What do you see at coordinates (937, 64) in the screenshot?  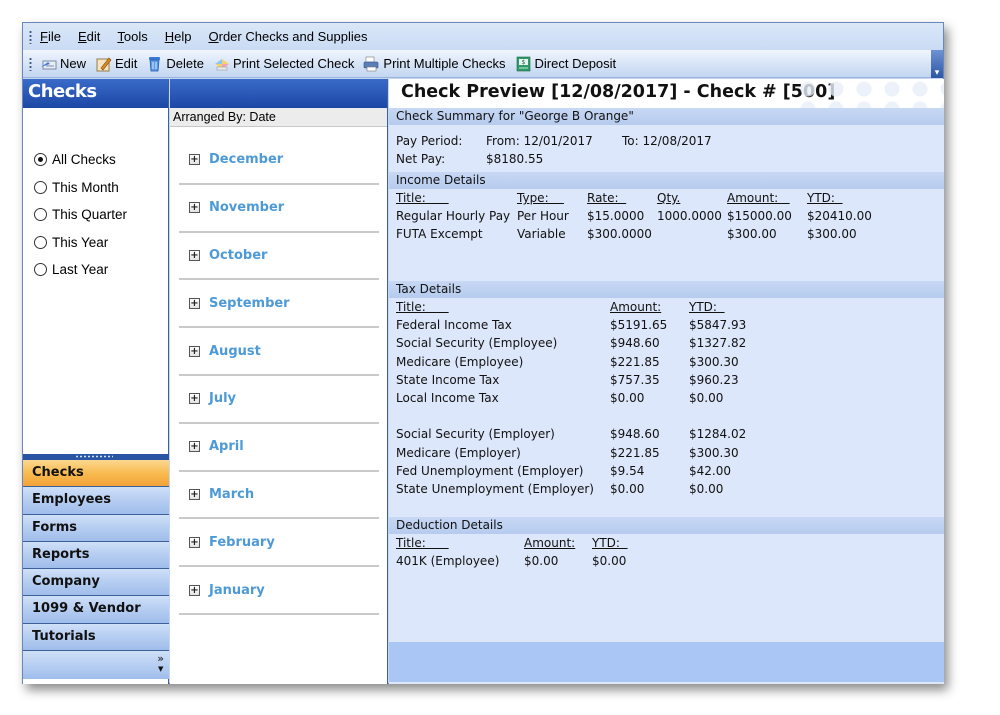 I see `toolbar-overflow-button: ▾` at bounding box center [937, 64].